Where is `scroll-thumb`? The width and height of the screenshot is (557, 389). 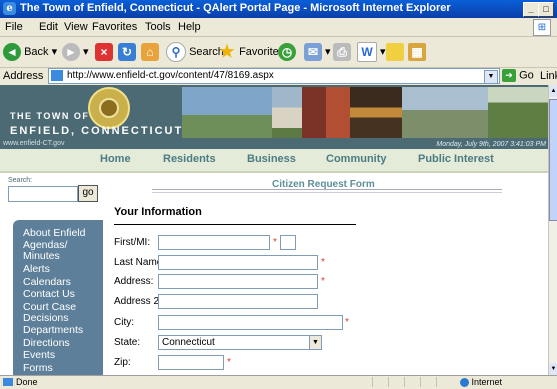
scroll-thumb is located at coordinates (553, 160).